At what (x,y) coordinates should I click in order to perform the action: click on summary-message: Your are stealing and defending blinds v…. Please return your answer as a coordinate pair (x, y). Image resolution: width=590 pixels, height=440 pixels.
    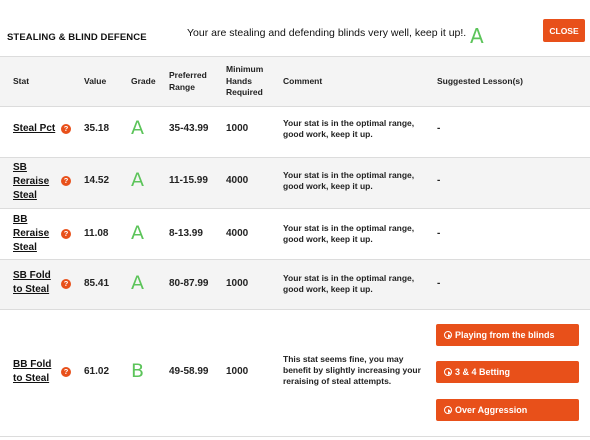
    Looking at the image, I should click on (327, 33).